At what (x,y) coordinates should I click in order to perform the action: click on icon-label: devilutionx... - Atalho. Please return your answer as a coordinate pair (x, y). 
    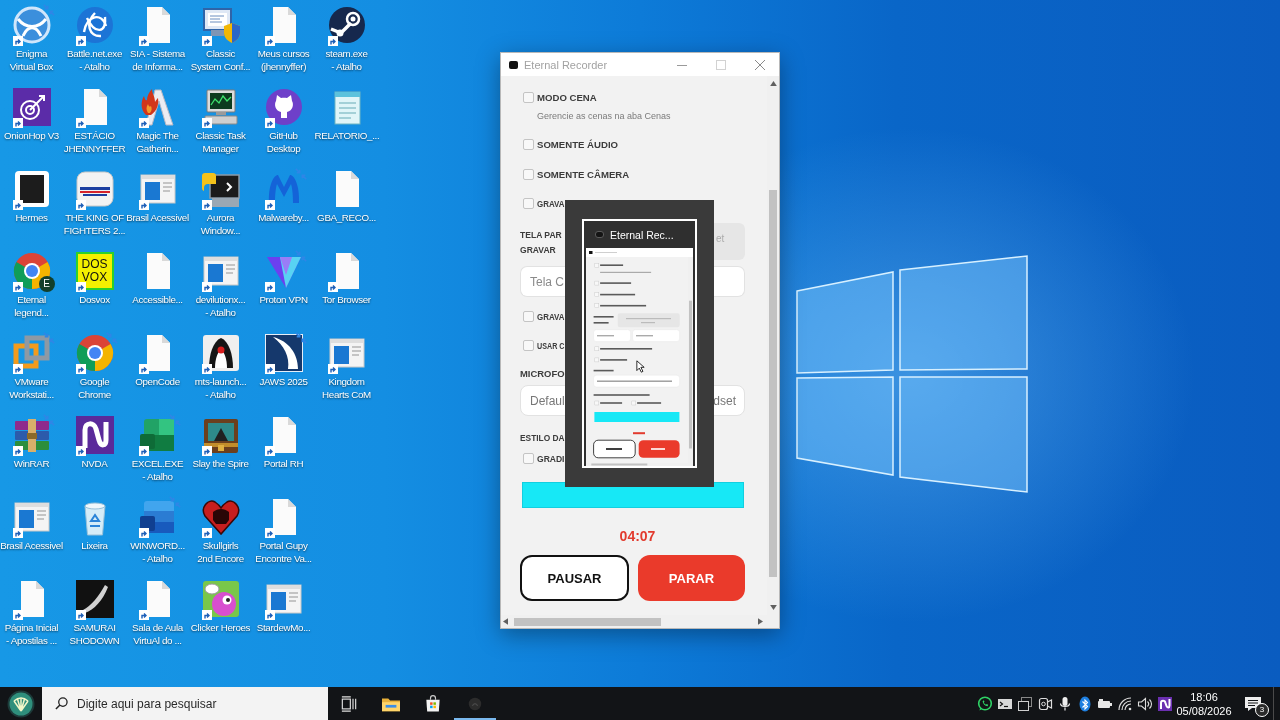
    Looking at the image, I should click on (220, 306).